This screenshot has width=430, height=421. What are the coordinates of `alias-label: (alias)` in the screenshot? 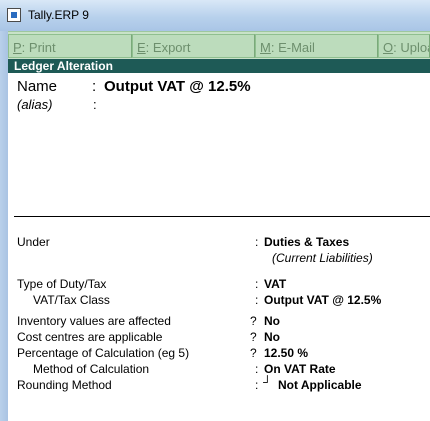 It's located at (35, 104).